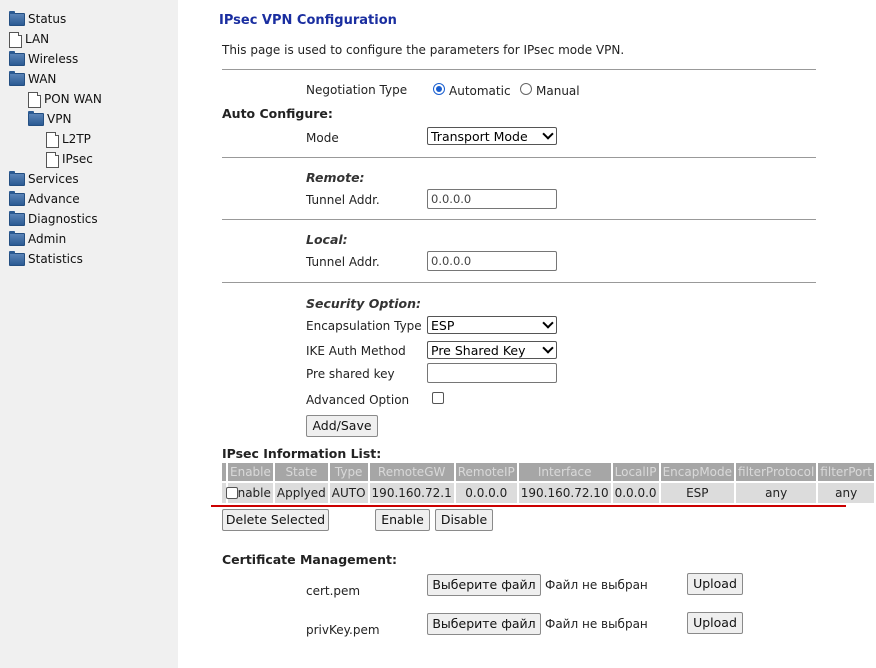 This screenshot has width=876, height=668. I want to click on mode-label: Mode, so click(322, 138).